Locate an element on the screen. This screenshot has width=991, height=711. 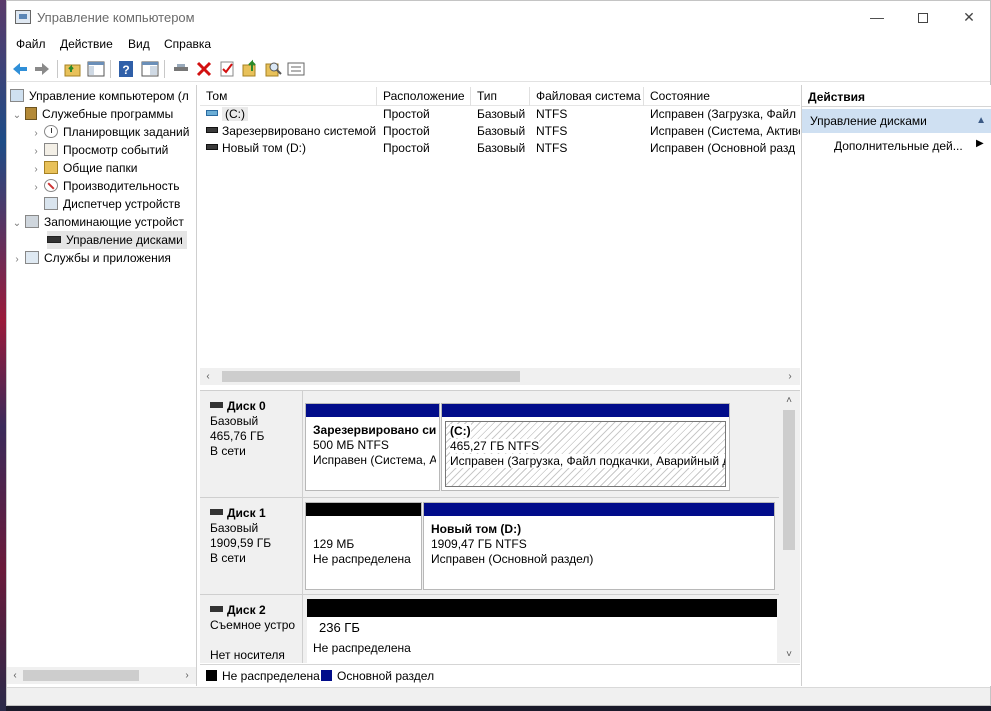
collapse-icon: ▲ is located at coordinates (981, 121).